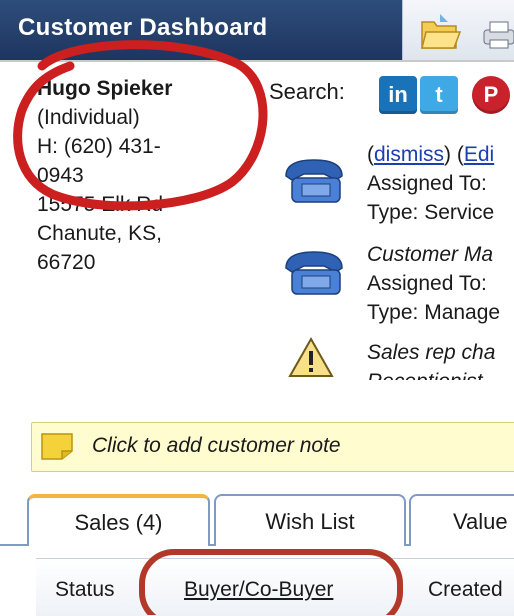  What do you see at coordinates (409, 154) in the screenshot?
I see `dismiss-link: dismiss` at bounding box center [409, 154].